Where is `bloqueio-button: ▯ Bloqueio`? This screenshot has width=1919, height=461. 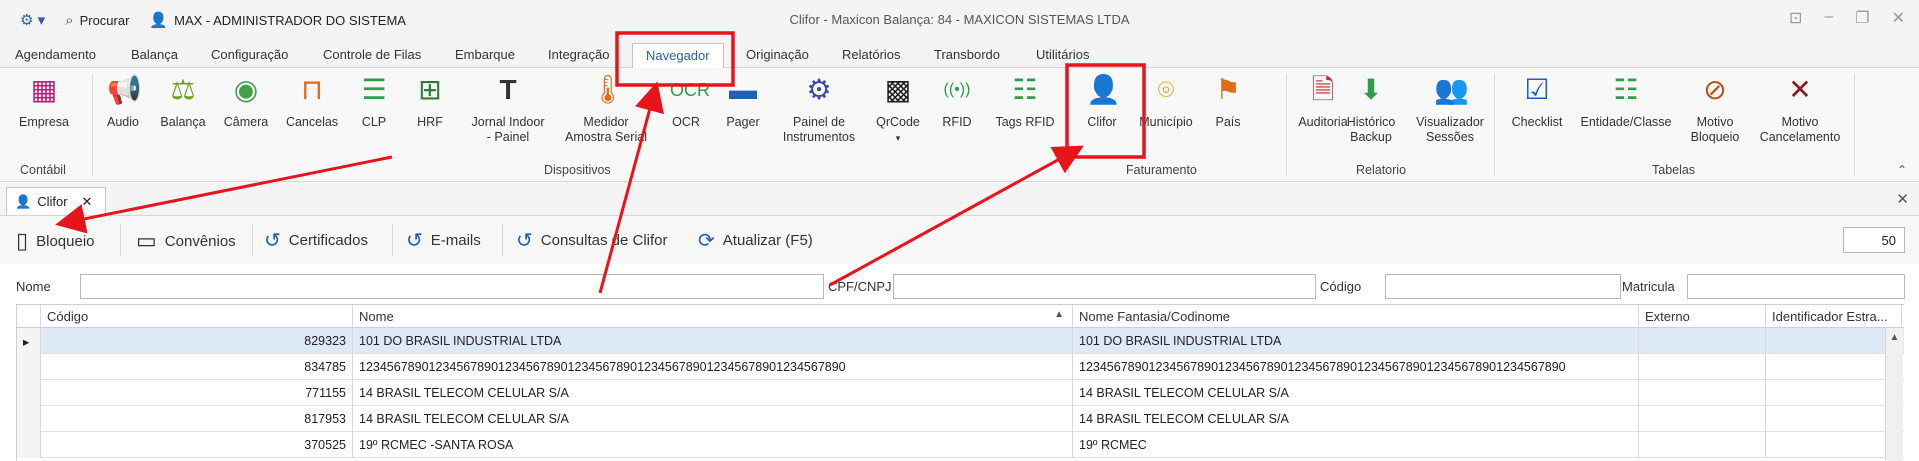
bloqueio-button: ▯ Bloqueio is located at coordinates (55, 241).